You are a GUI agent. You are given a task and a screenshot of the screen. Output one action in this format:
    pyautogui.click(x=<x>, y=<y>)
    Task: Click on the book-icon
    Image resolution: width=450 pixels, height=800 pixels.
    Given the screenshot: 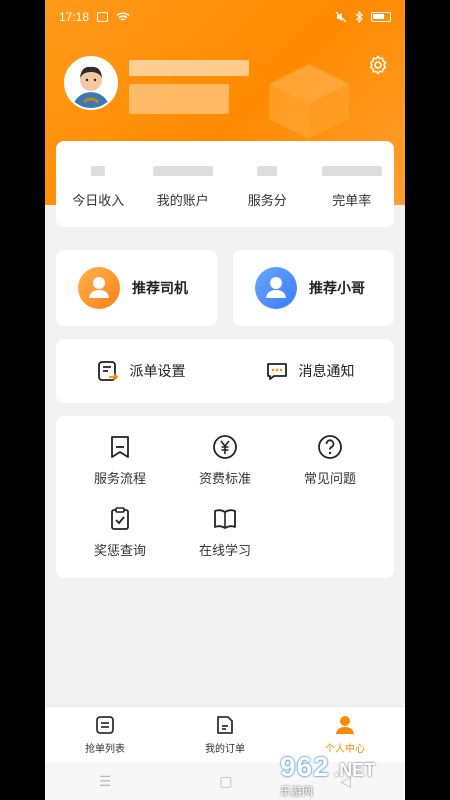 What is the action you would take?
    pyautogui.click(x=225, y=519)
    